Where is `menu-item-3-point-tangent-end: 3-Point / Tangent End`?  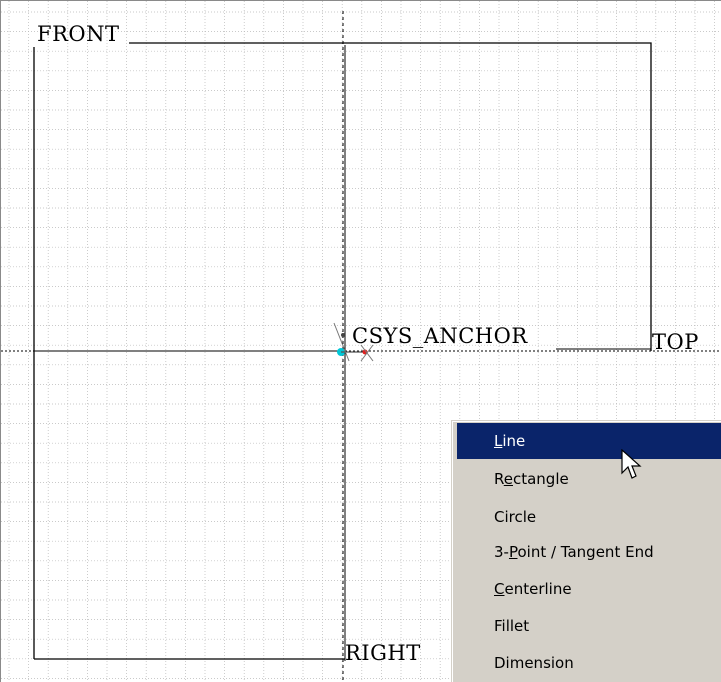 menu-item-3-point-tangent-end: 3-Point / Tangent End is located at coordinates (589, 552).